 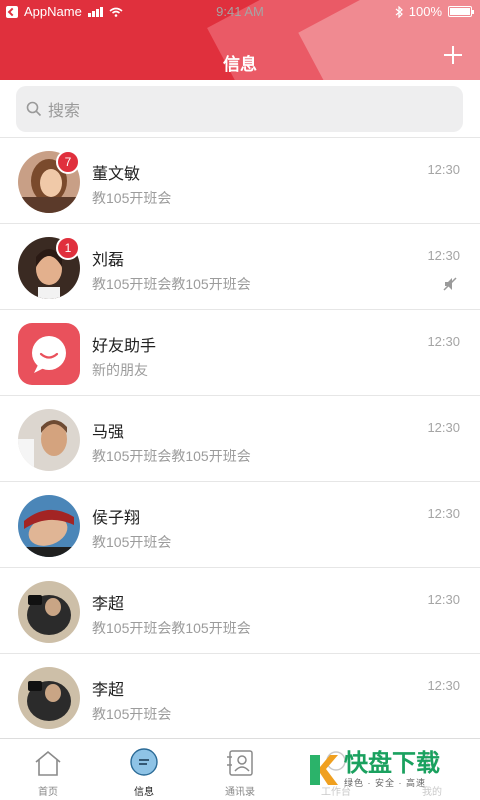 What do you see at coordinates (240, 525) in the screenshot?
I see `list-item: 侯子翔 教105开班会 12:30` at bounding box center [240, 525].